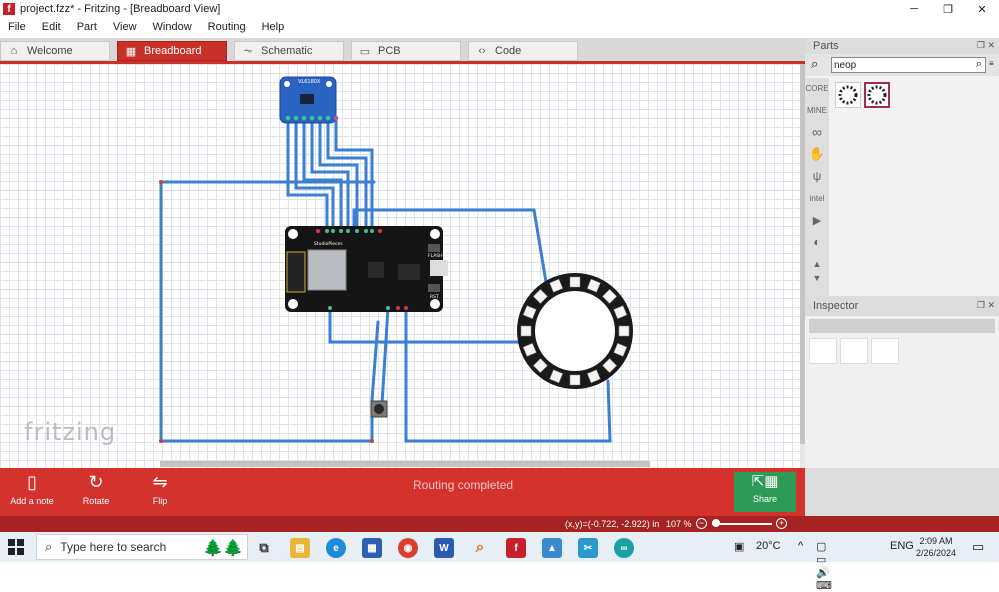 The width and height of the screenshot is (999, 592). I want to click on add-note-button: ▯ Add a note, so click(32, 489).